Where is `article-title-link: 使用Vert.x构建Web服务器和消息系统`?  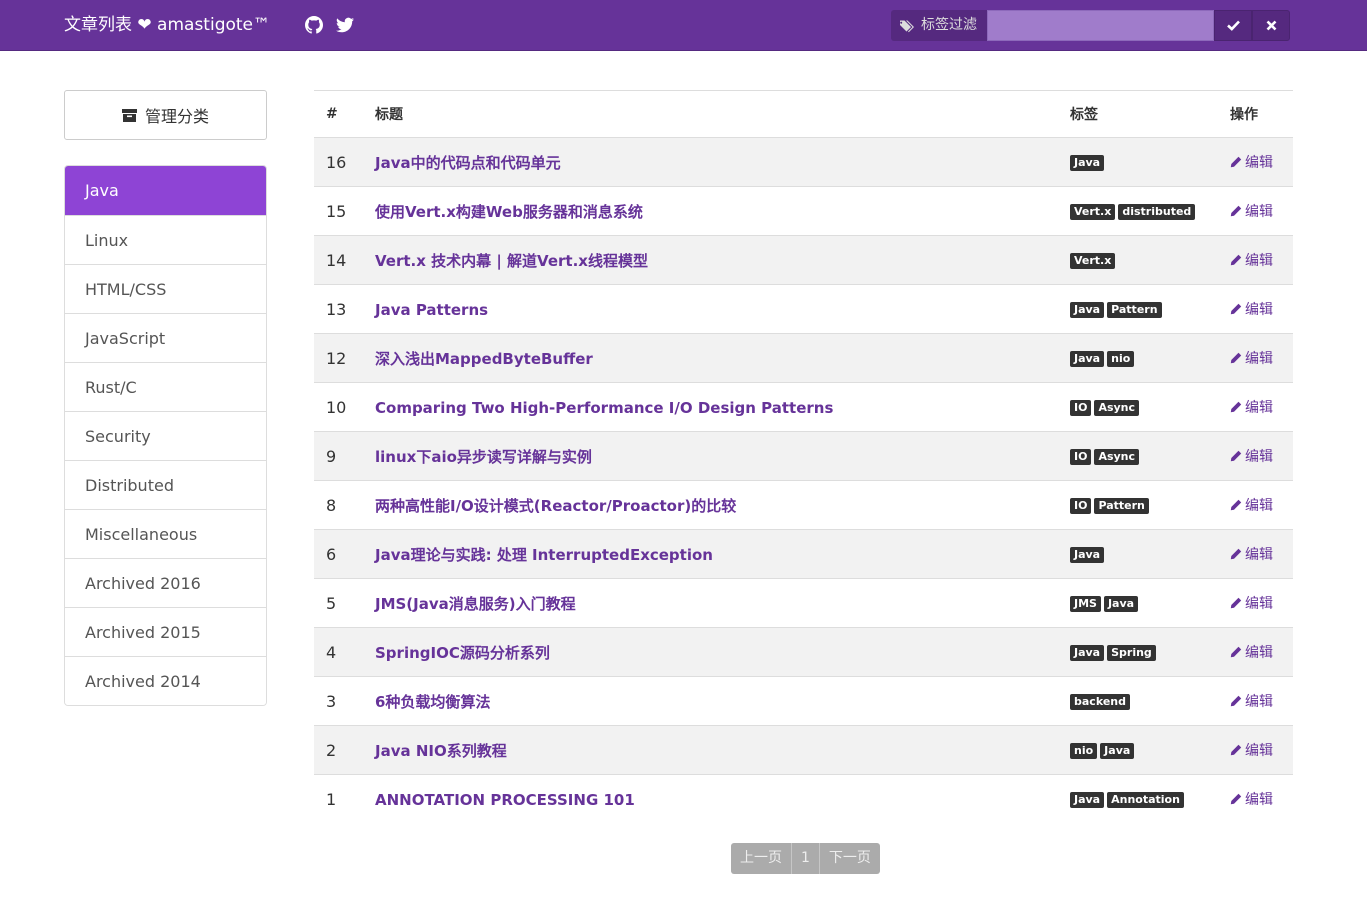 article-title-link: 使用Vert.x构建Web服务器和消息系统 is located at coordinates (509, 212).